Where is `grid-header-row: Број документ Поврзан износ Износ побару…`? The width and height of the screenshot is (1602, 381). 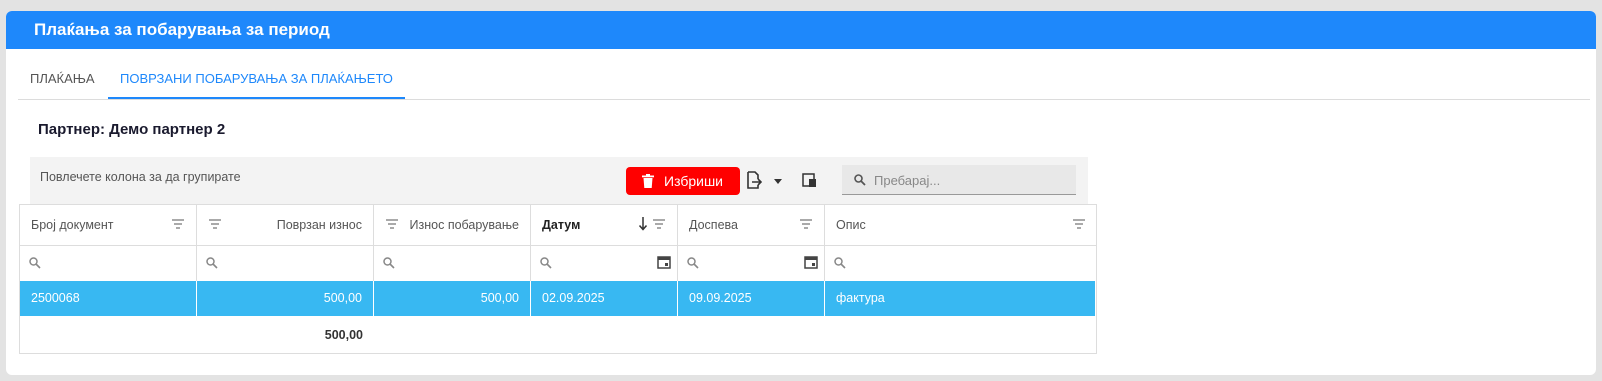 grid-header-row: Број документ Поврзан износ Износ побару… is located at coordinates (558, 225).